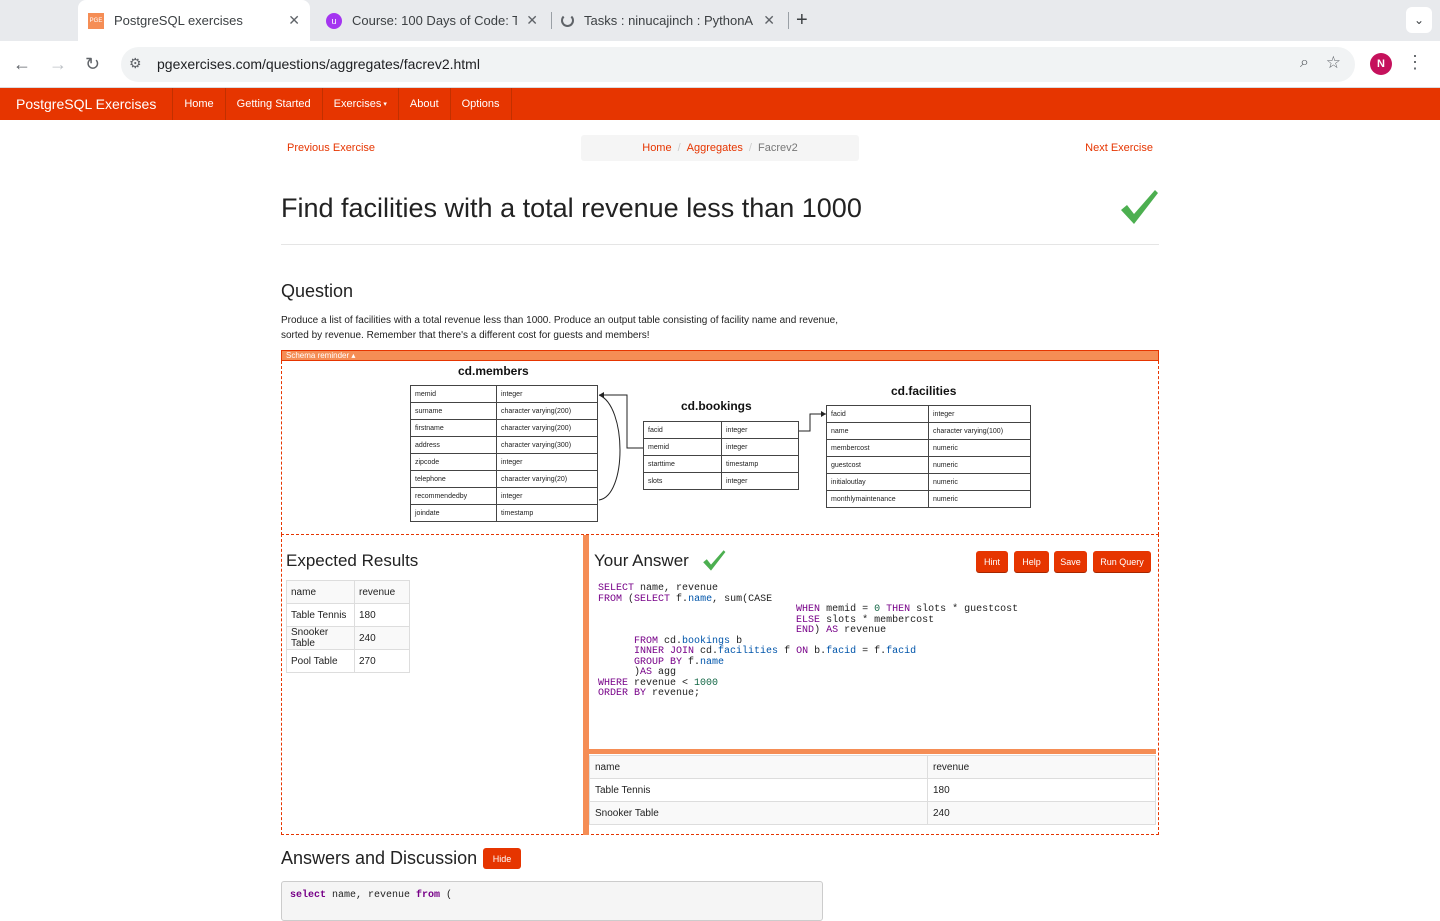  Describe the element at coordinates (1304, 63) in the screenshot. I see `zoom-icon: ⌕` at that location.